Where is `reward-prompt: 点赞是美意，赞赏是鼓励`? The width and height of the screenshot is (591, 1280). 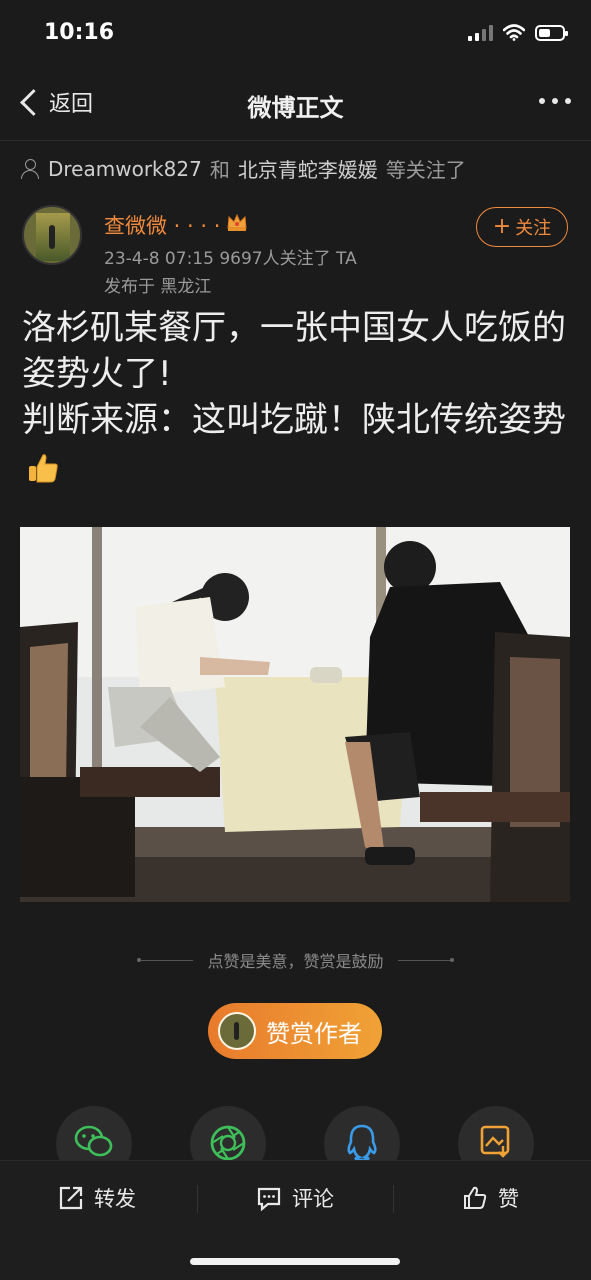
reward-prompt: 点赞是美意，赞赏是鼓励 is located at coordinates (295, 960).